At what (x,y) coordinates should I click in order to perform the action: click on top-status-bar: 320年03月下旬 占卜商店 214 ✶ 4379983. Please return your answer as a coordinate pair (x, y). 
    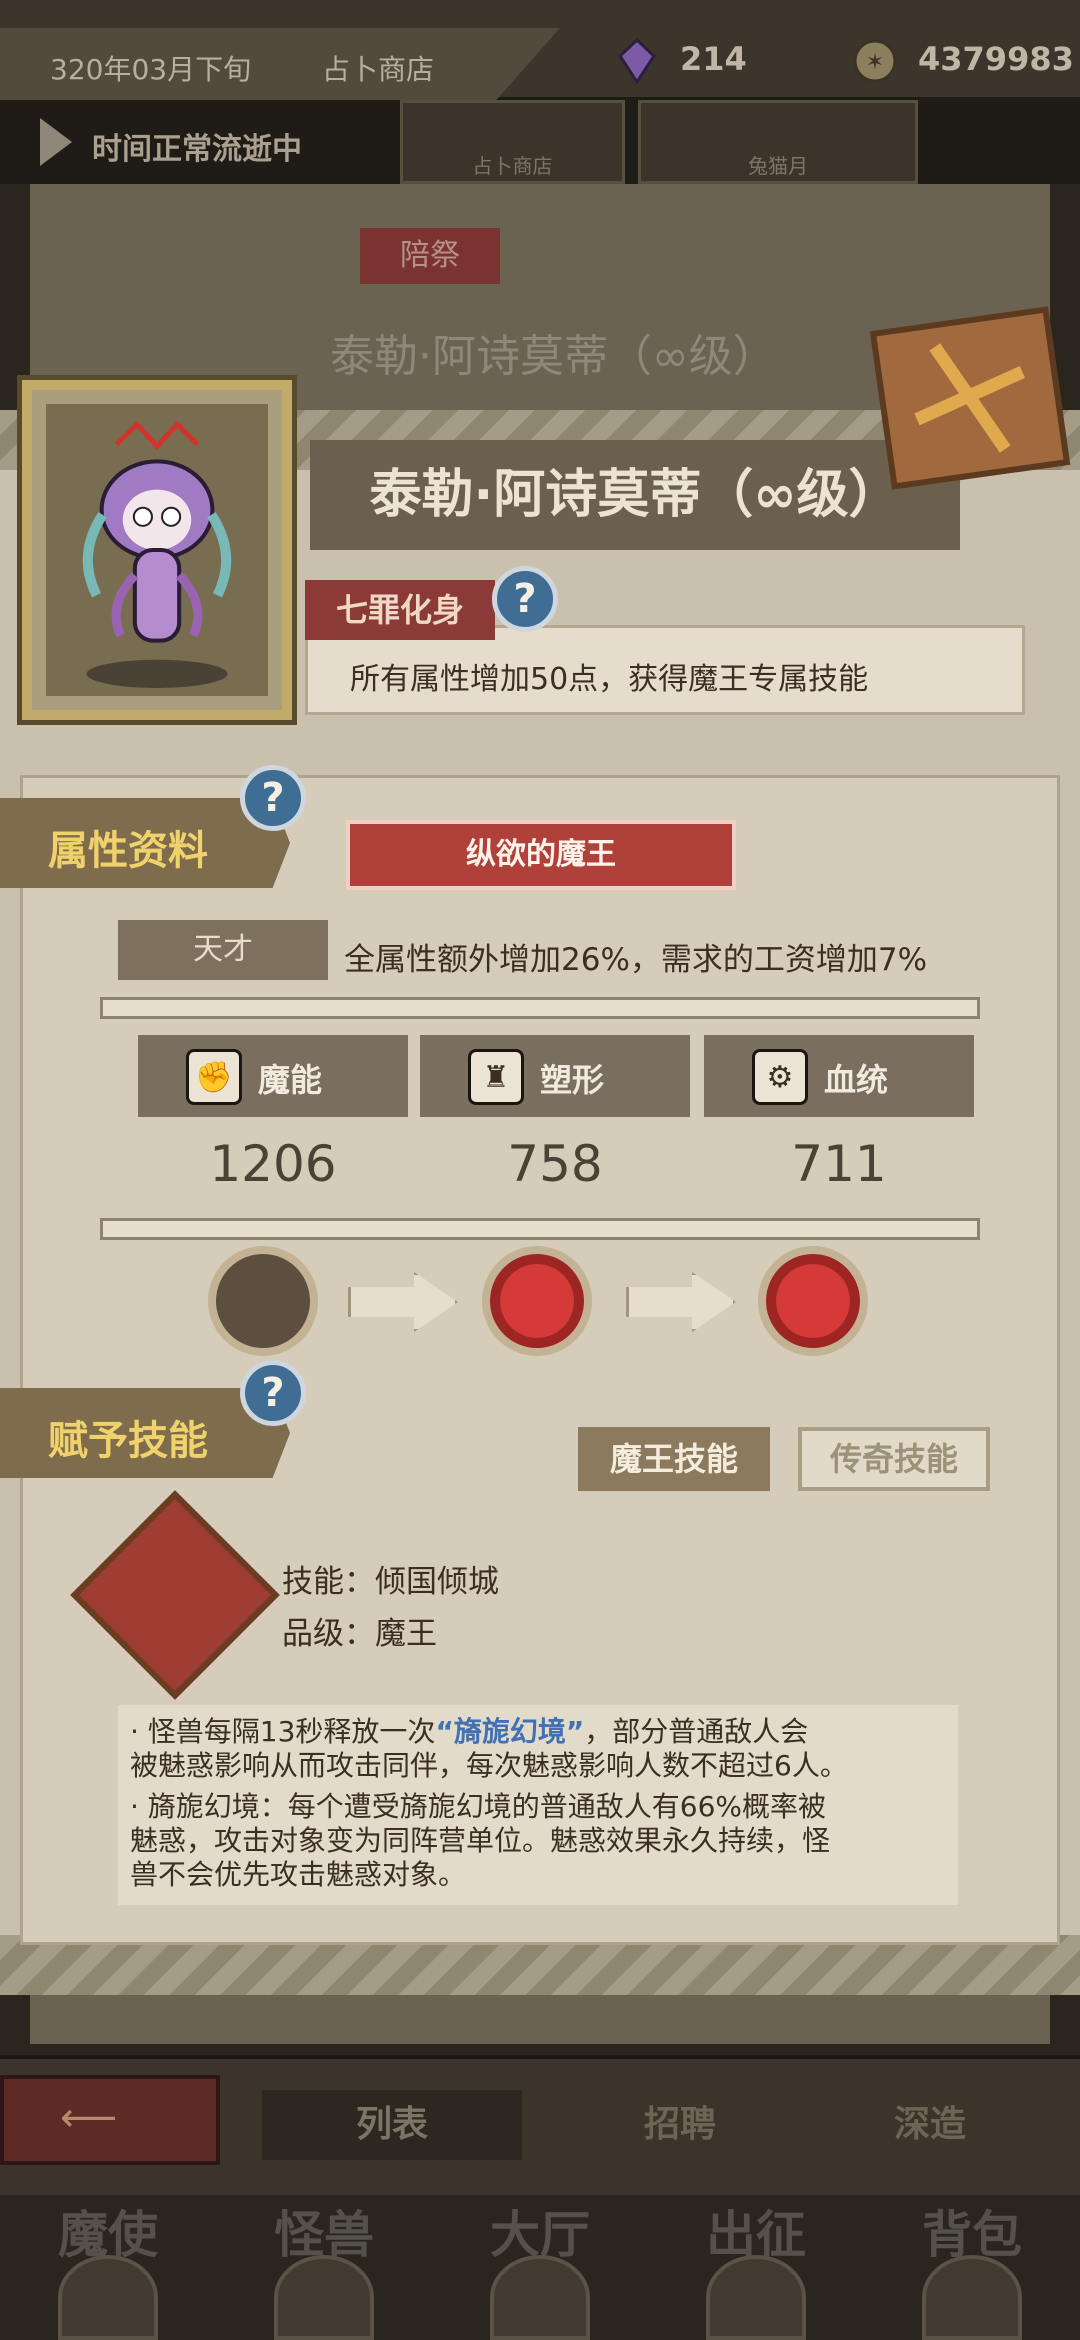
    Looking at the image, I should click on (540, 52).